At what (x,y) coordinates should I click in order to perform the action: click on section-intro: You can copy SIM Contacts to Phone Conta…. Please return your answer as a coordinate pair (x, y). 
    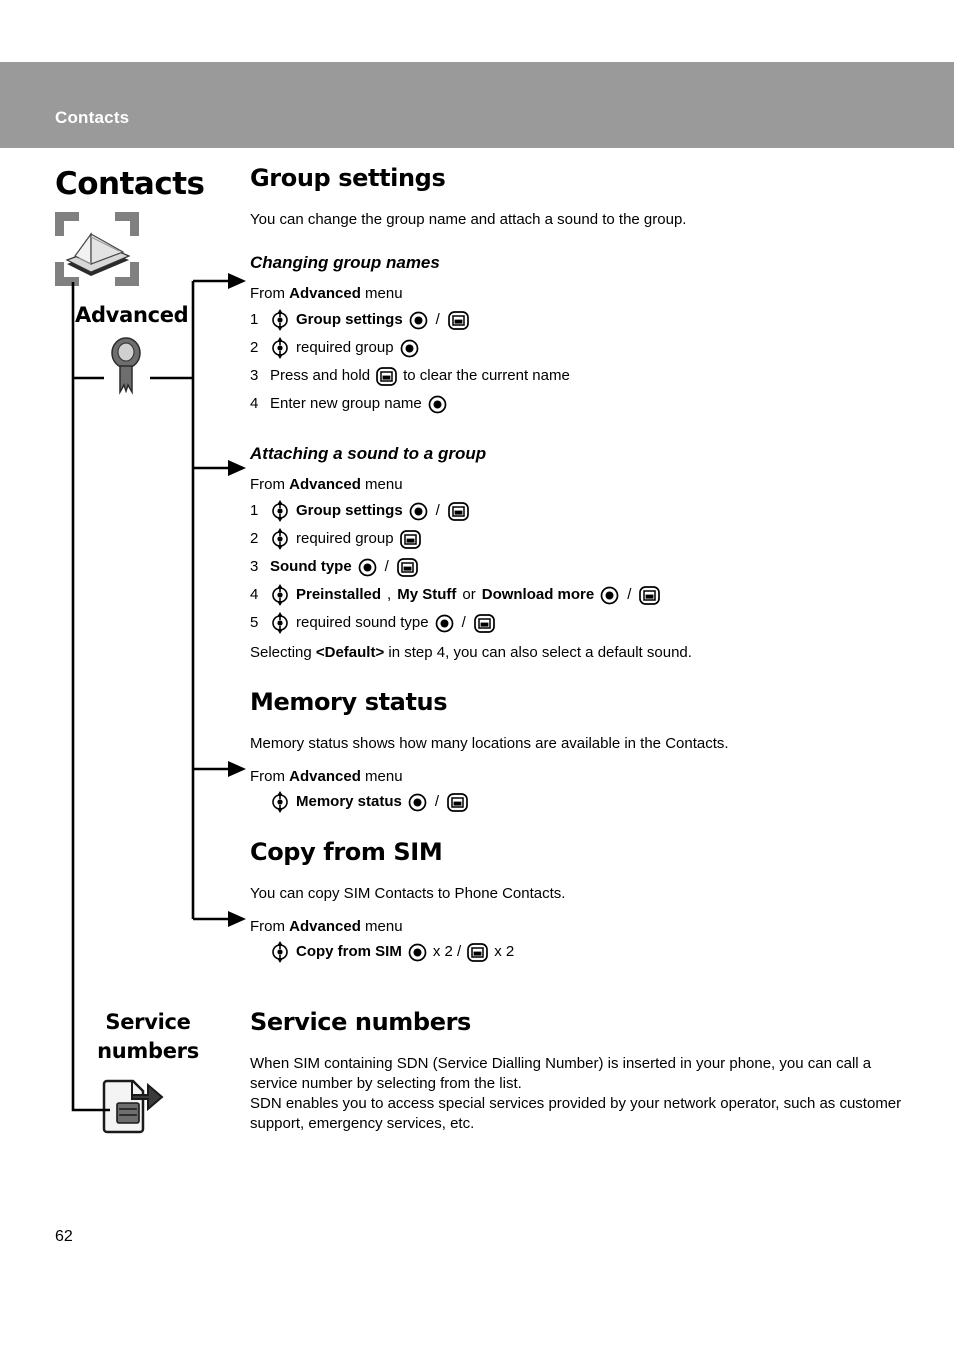
    Looking at the image, I should click on (408, 893).